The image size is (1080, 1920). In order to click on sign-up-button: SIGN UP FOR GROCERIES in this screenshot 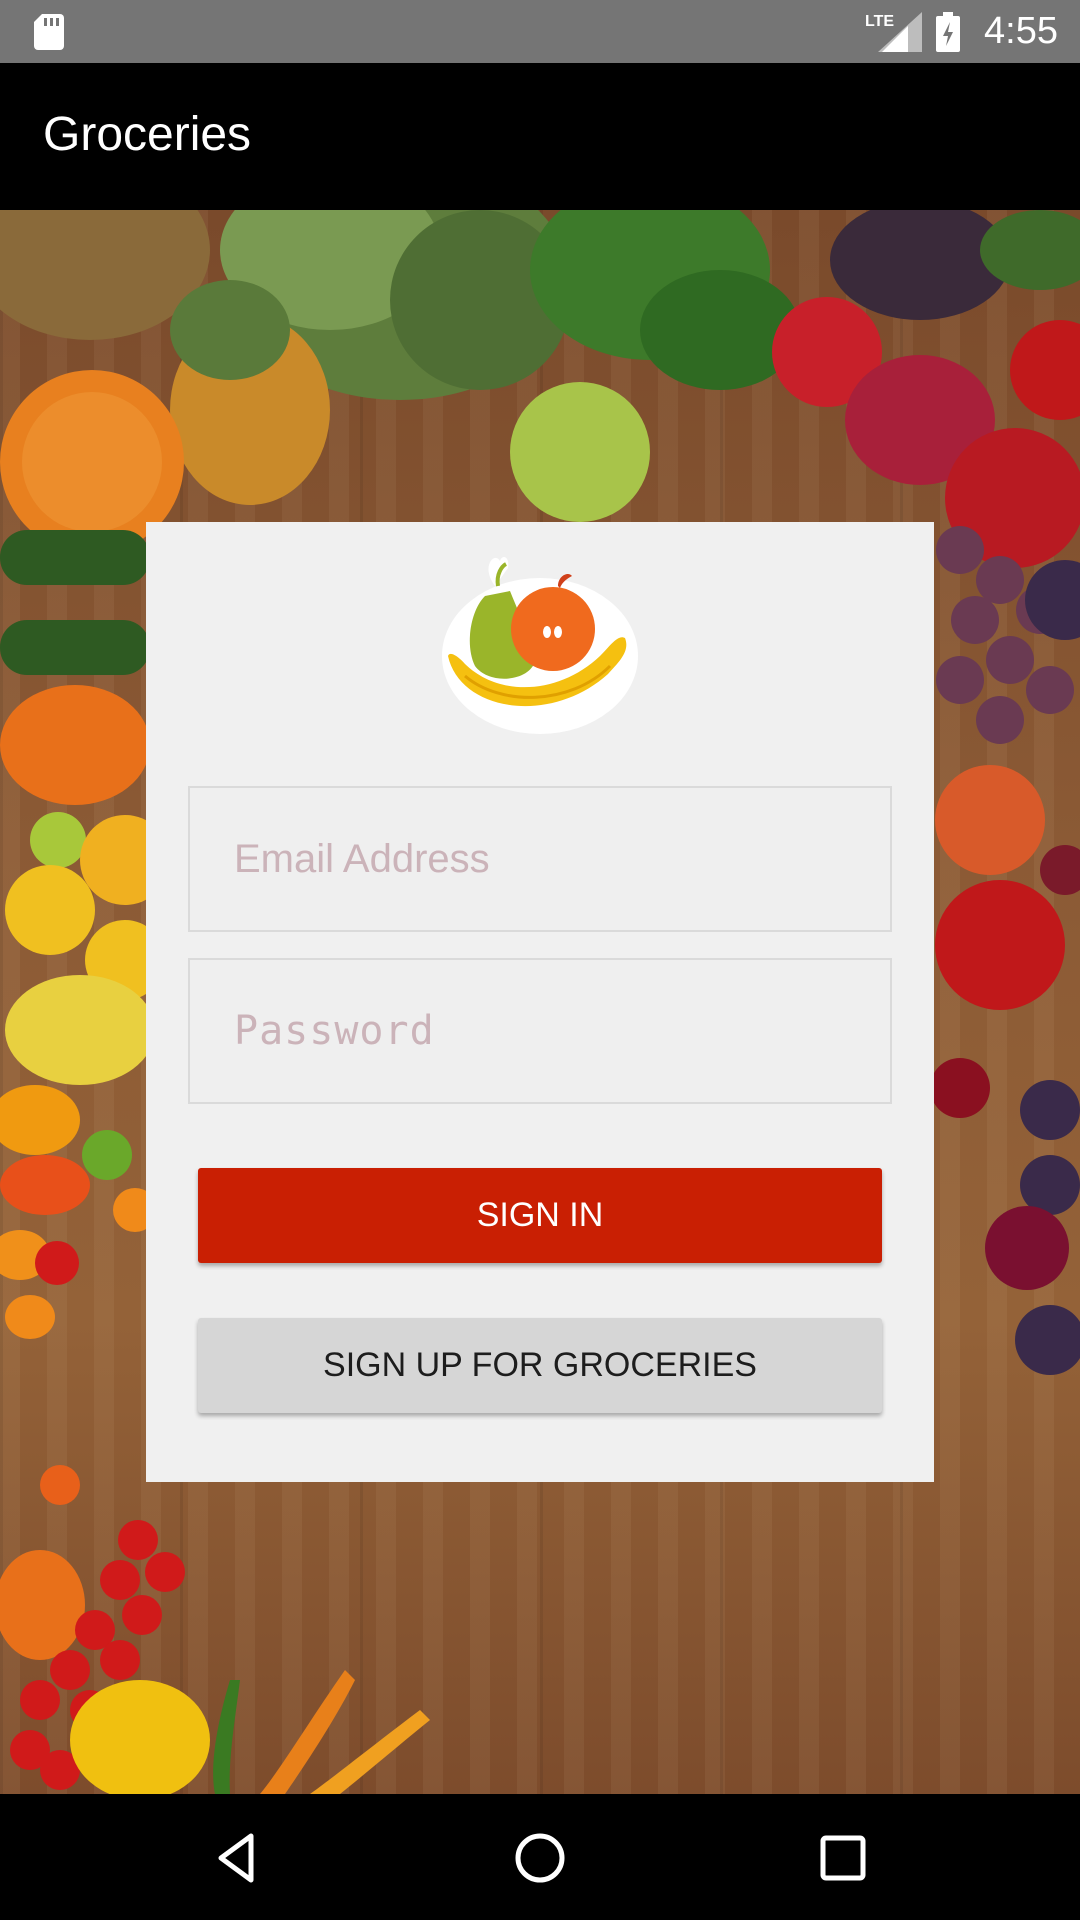, I will do `click(540, 1365)`.